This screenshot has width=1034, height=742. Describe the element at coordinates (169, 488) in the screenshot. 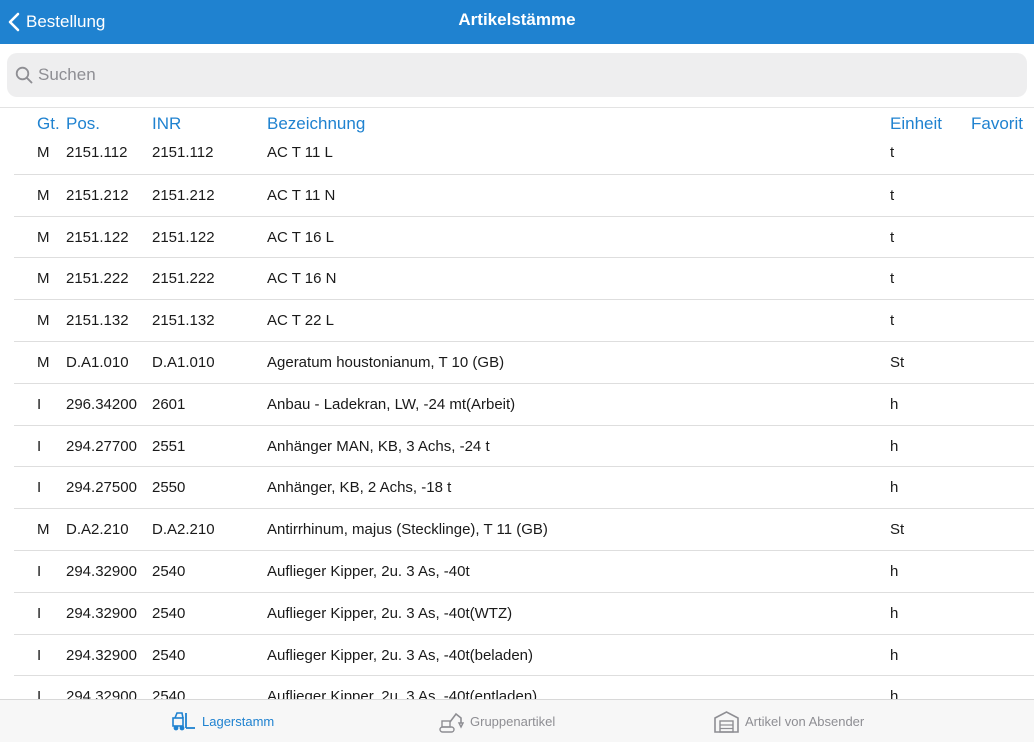

I see `cell-inr: 2550` at that location.